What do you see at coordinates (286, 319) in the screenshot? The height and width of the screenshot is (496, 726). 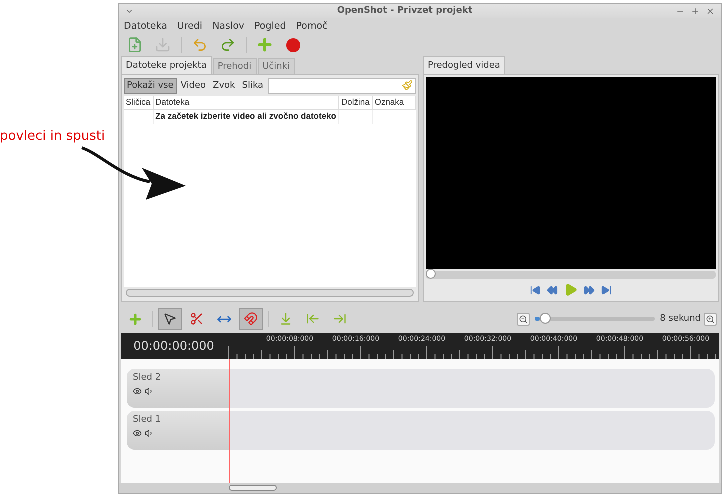 I see `down-arrow-icon` at bounding box center [286, 319].